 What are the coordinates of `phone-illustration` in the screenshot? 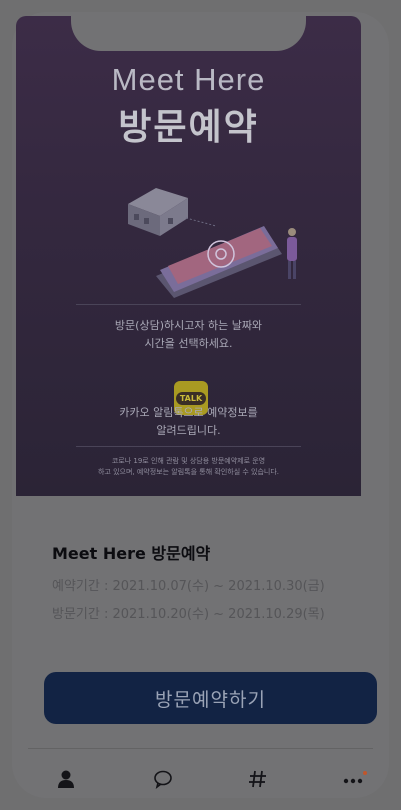 It's located at (212, 243).